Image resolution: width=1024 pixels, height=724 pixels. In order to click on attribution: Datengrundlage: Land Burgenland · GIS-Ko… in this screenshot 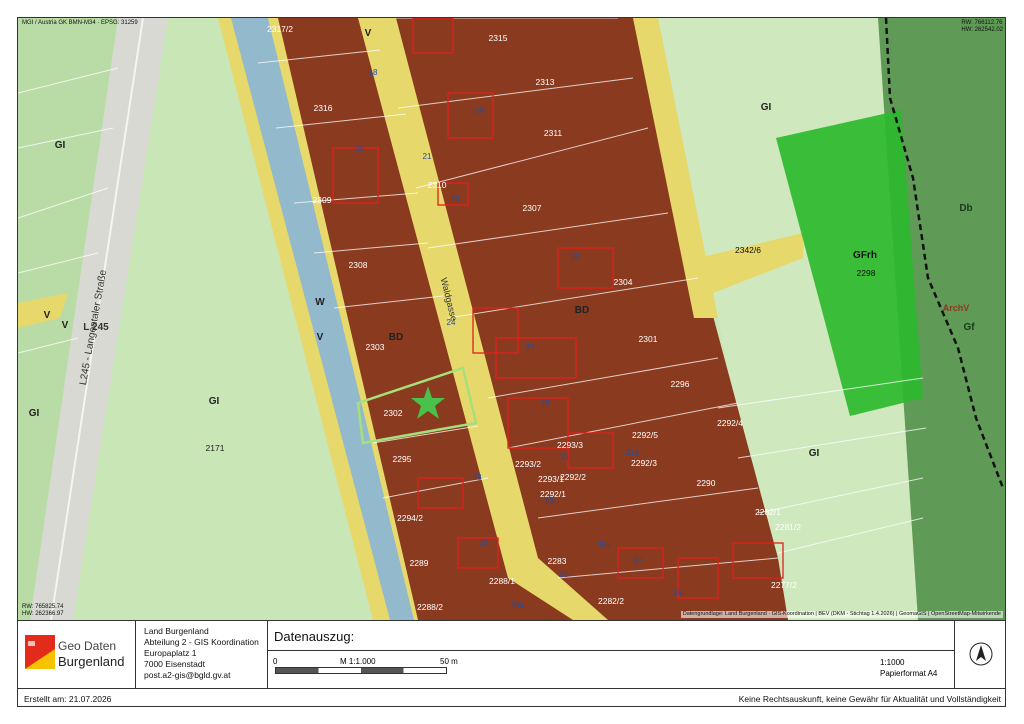, I will do `click(841, 614)`.